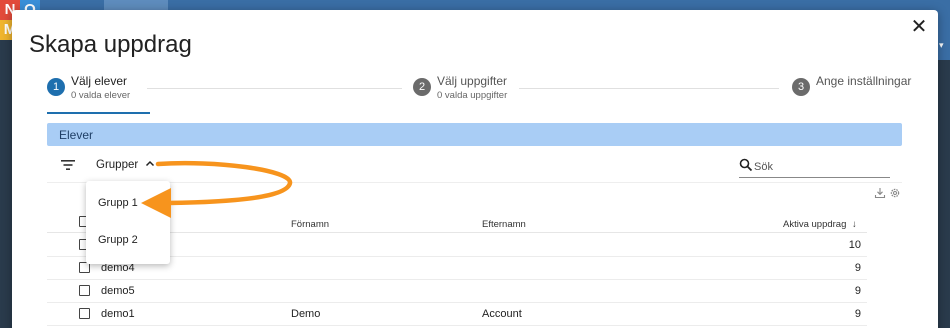 This screenshot has height=328, width=950. I want to click on step-label: Välj uppgifter, so click(472, 81).